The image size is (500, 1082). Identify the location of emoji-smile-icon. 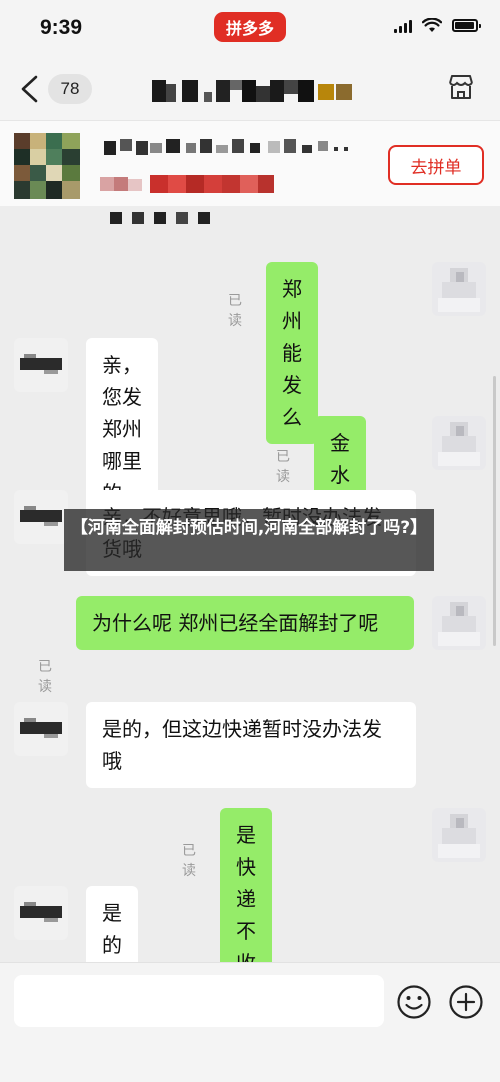
(414, 1002).